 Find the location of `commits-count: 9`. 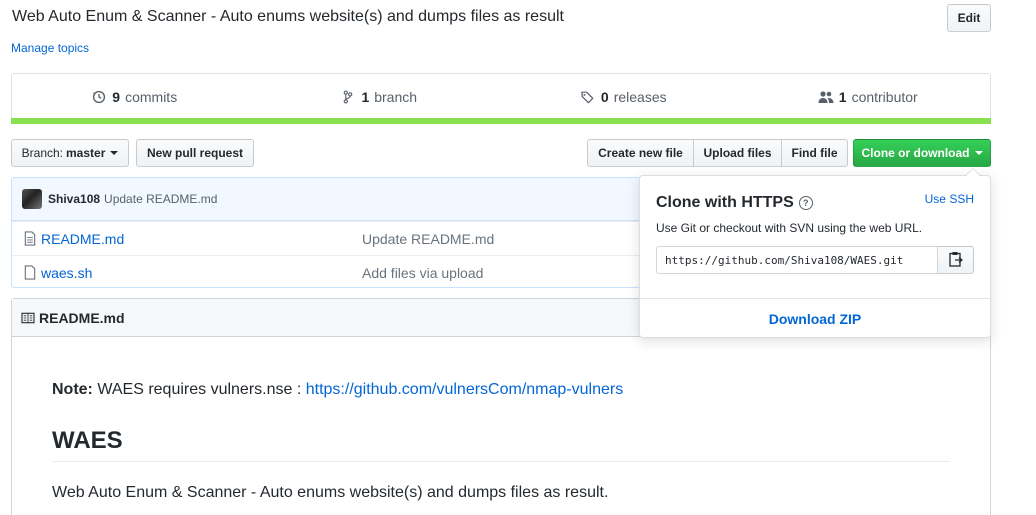

commits-count: 9 is located at coordinates (116, 96).